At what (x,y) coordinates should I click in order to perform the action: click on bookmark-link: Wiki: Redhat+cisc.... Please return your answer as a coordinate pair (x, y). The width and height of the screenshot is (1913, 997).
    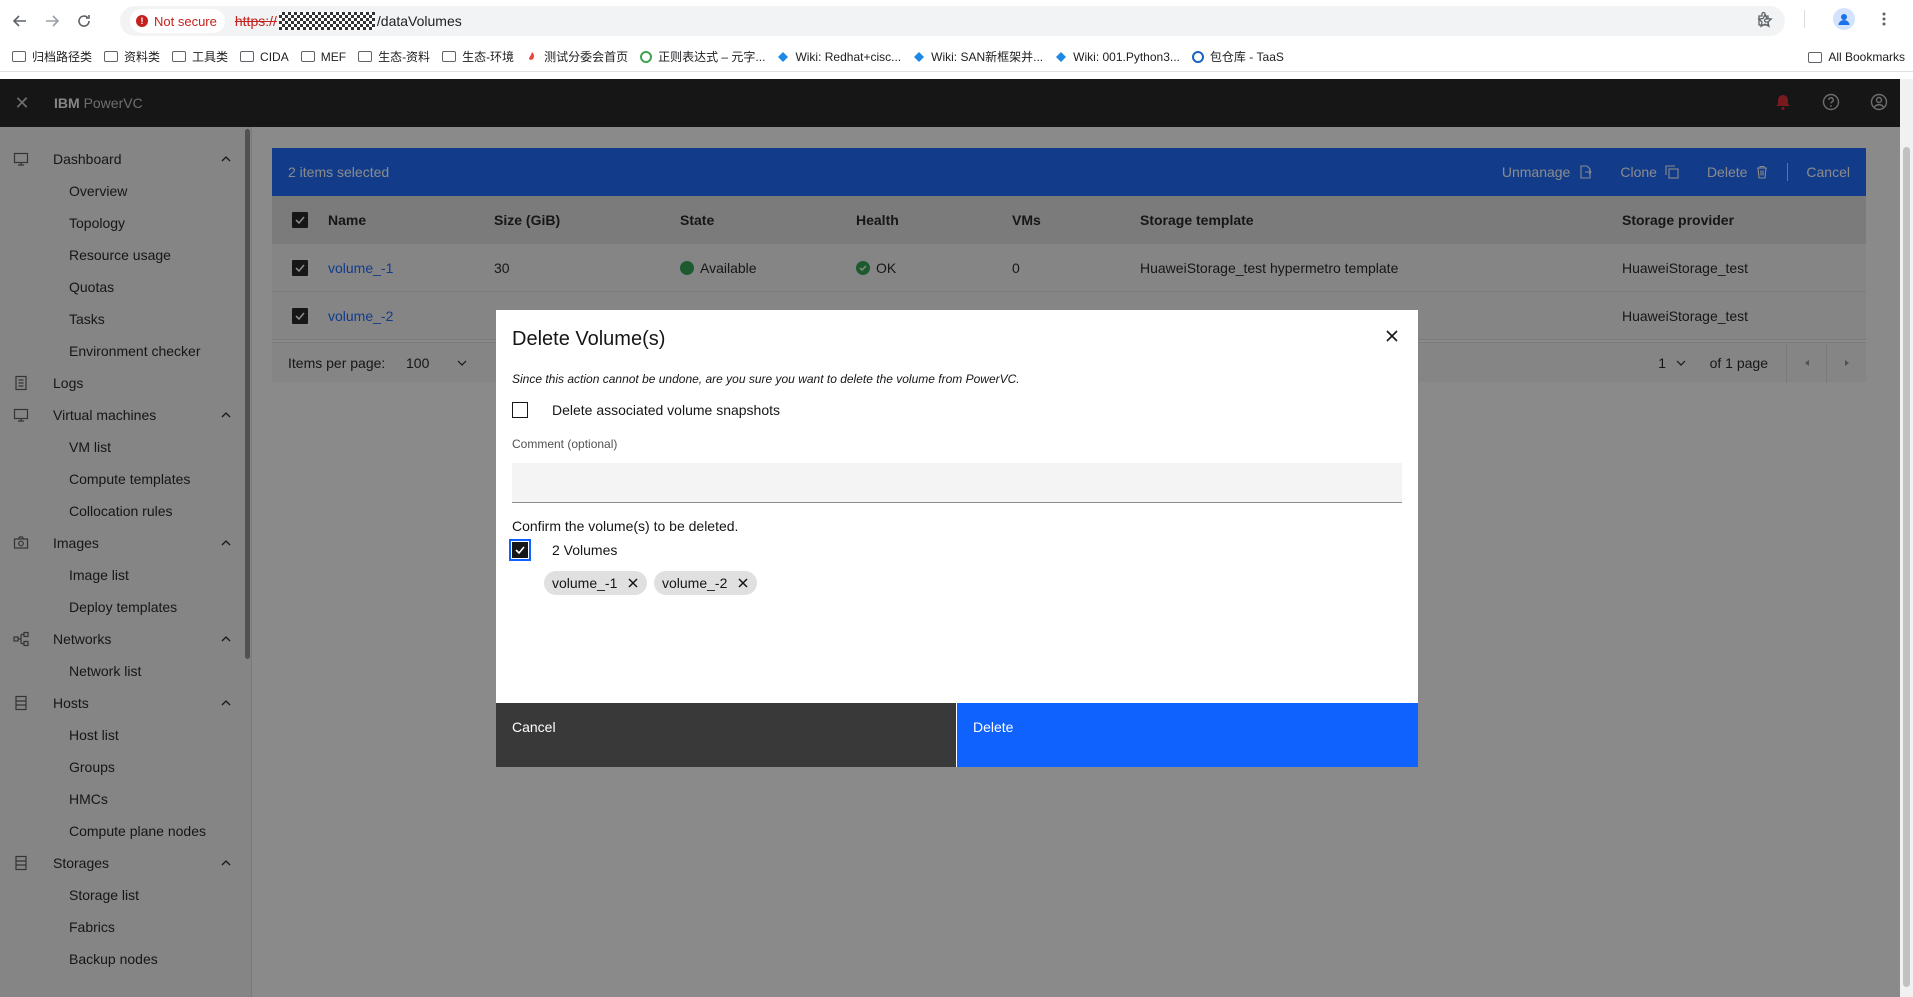
    Looking at the image, I should click on (839, 57).